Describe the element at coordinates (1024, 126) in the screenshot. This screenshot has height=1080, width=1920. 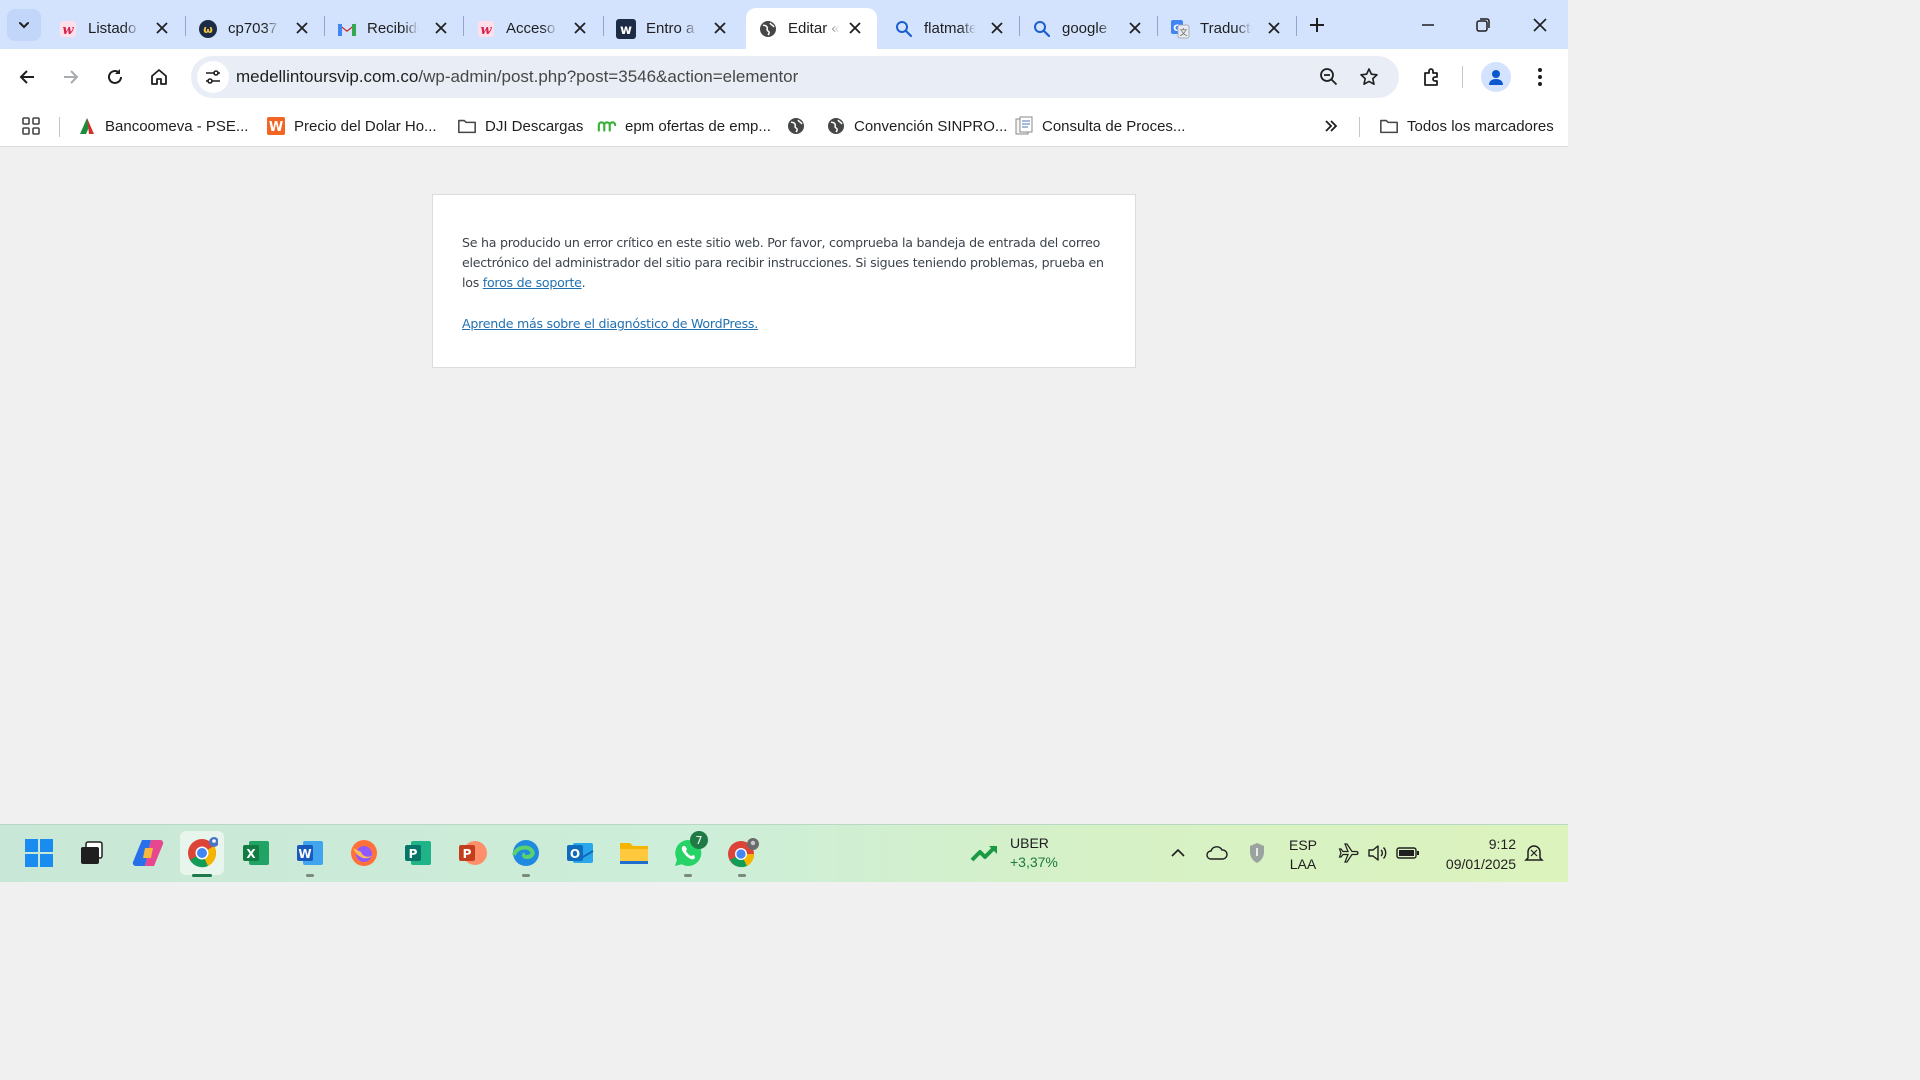
I see `document-icon` at that location.